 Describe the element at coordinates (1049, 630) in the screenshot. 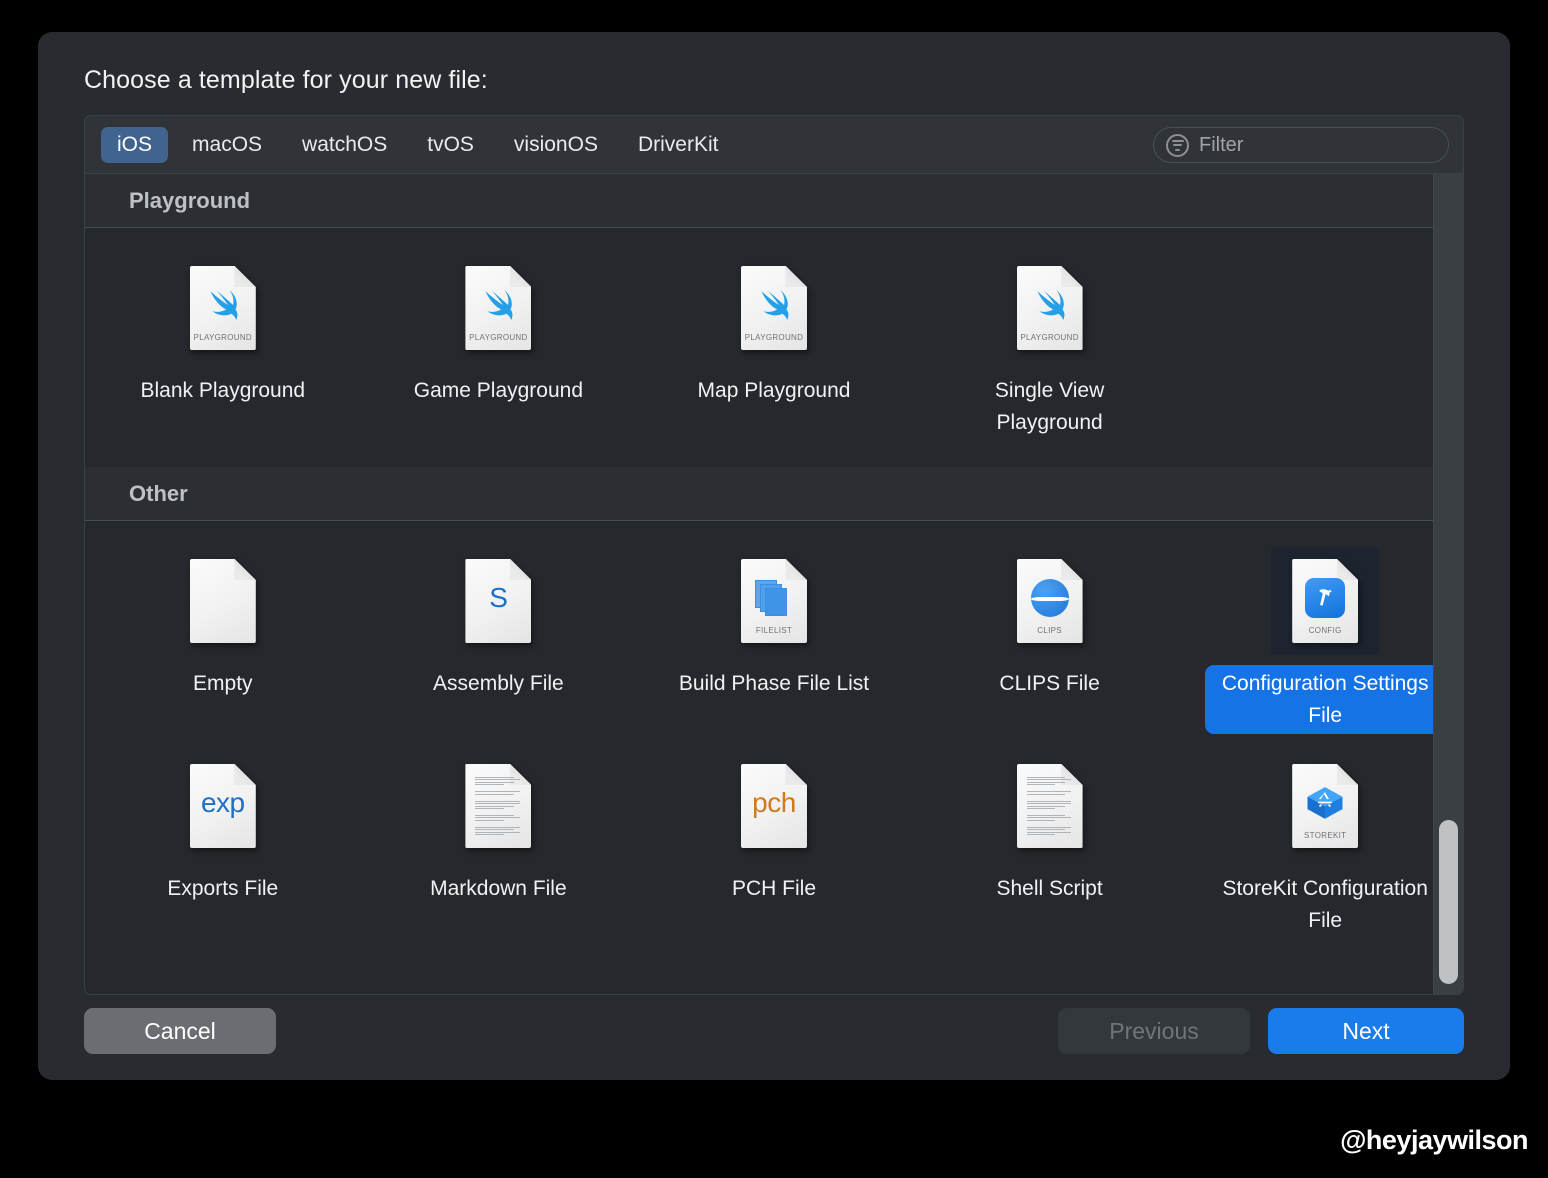

I see `doc-kind-label: CLIPS` at that location.